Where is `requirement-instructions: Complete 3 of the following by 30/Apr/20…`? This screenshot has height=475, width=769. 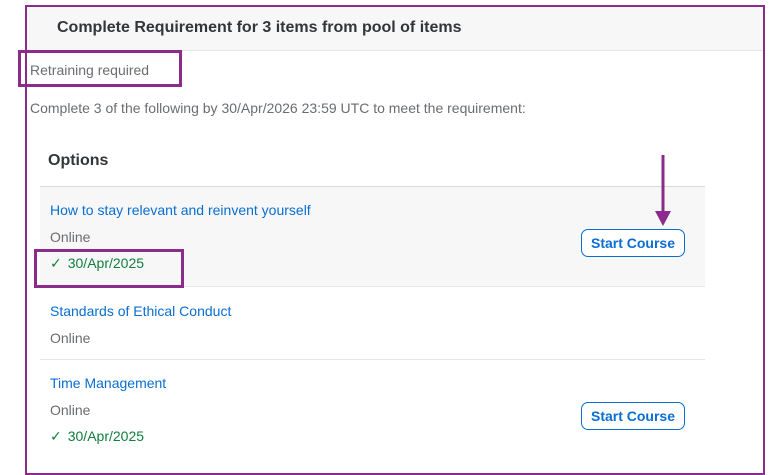 requirement-instructions: Complete 3 of the following by 30/Apr/20… is located at coordinates (278, 108).